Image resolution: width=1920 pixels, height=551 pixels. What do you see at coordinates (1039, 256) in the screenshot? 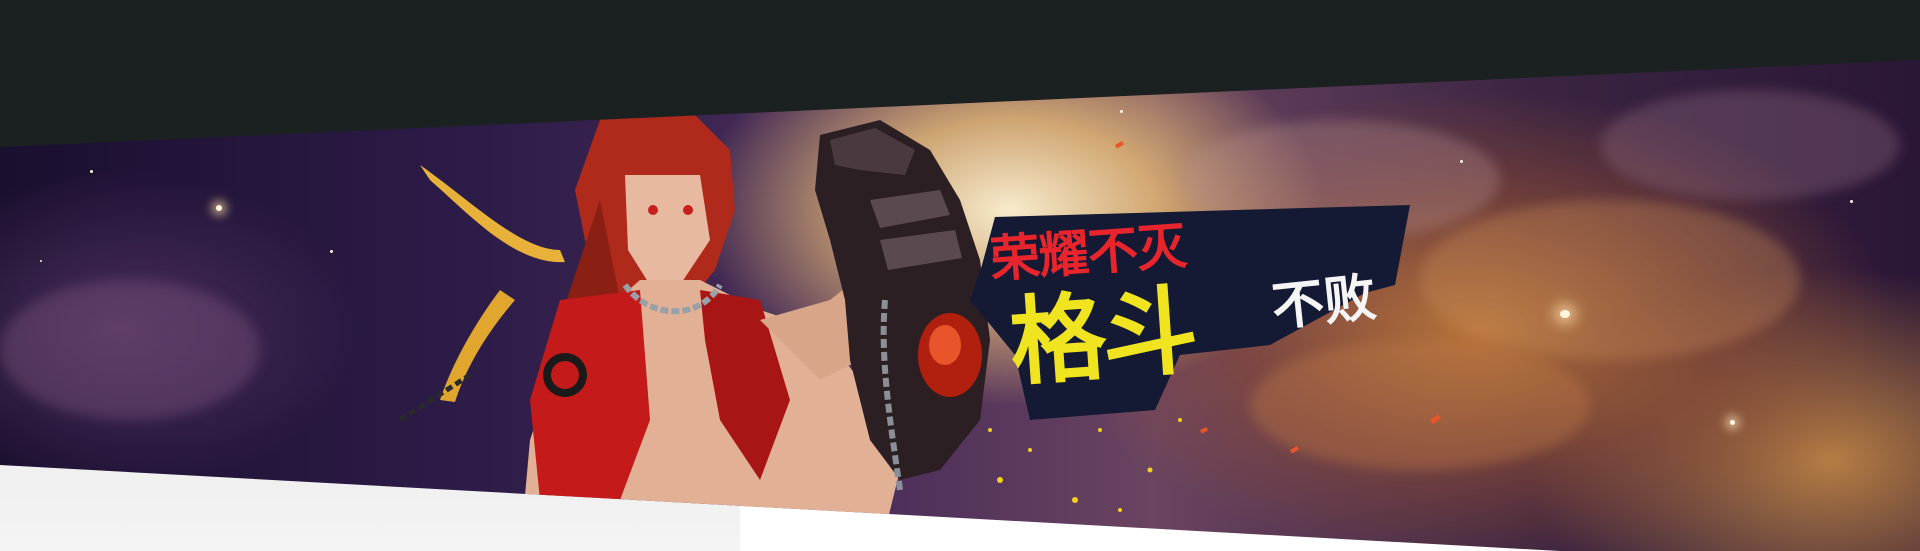
I see `slogan-glory: 荣耀` at bounding box center [1039, 256].